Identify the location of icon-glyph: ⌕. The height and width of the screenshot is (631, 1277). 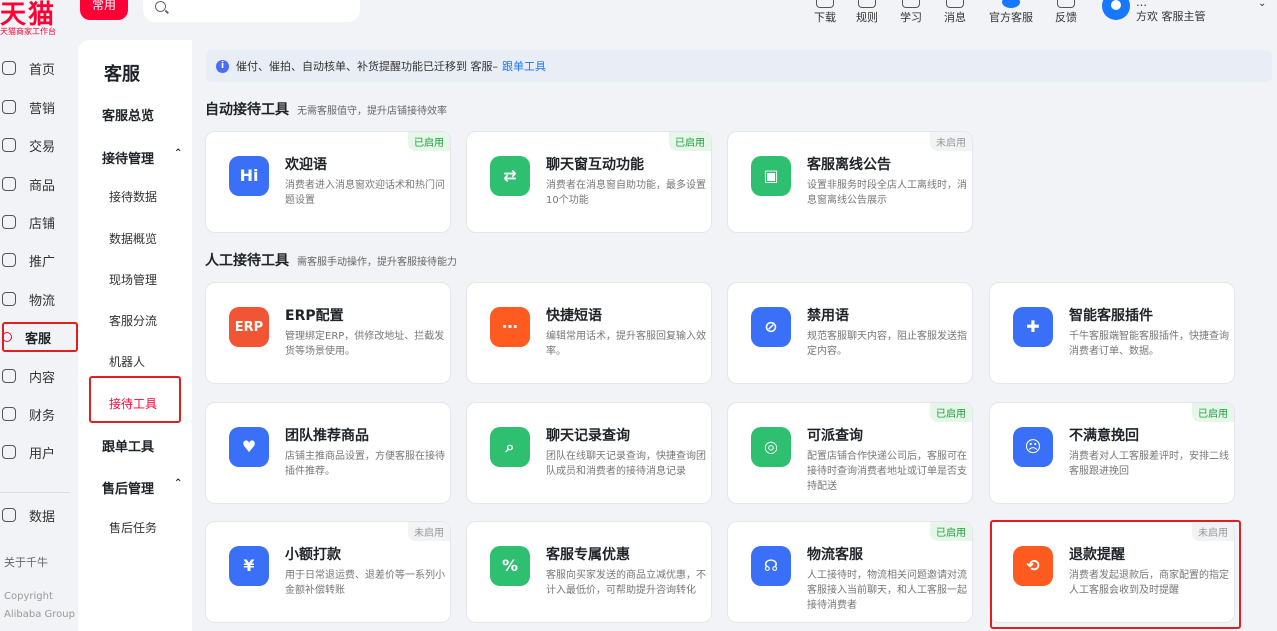
(510, 446).